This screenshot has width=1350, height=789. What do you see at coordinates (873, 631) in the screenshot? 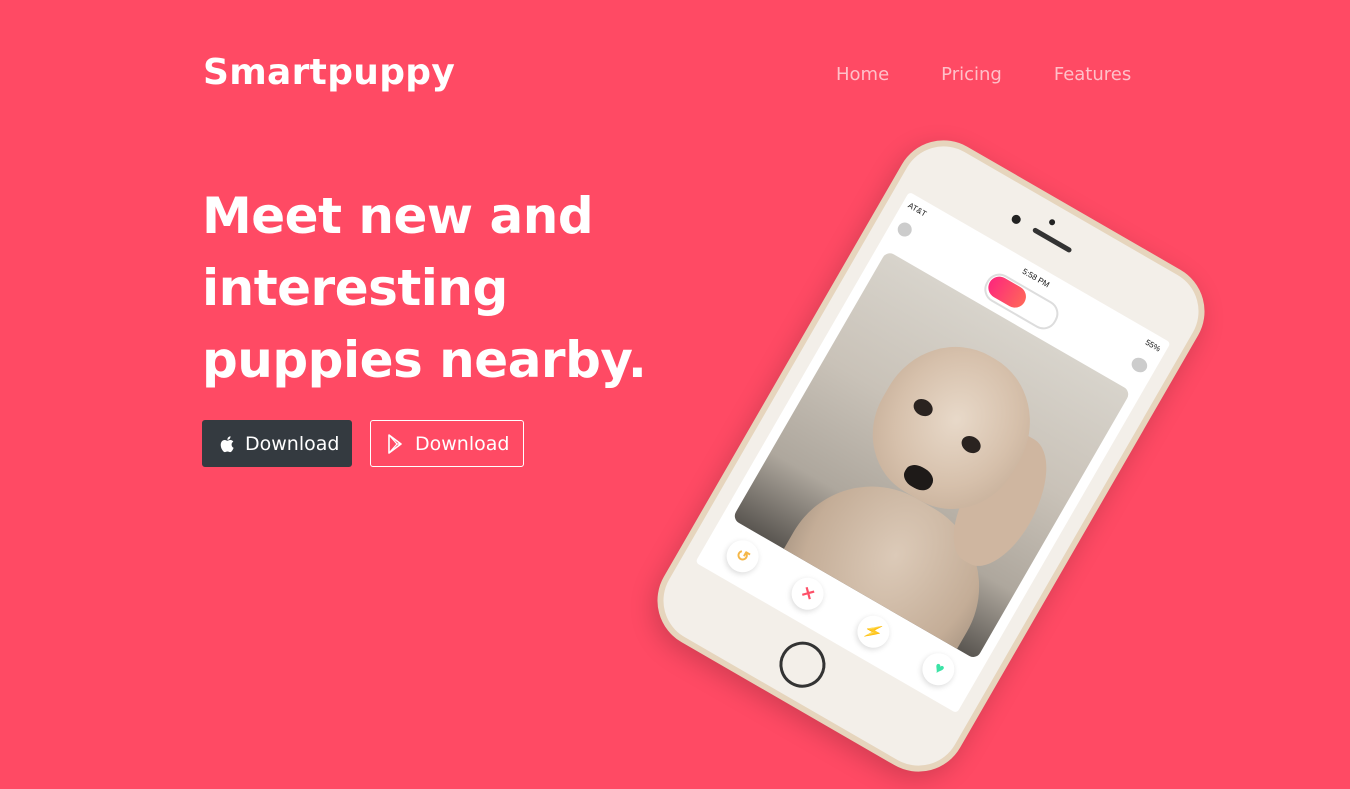
I see `boost-icon: ⚡` at bounding box center [873, 631].